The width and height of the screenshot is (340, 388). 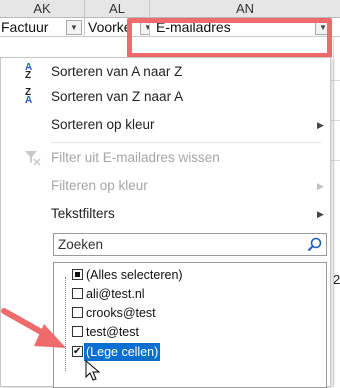 I want to click on header-label-factuur: Factuur, so click(x=25, y=27).